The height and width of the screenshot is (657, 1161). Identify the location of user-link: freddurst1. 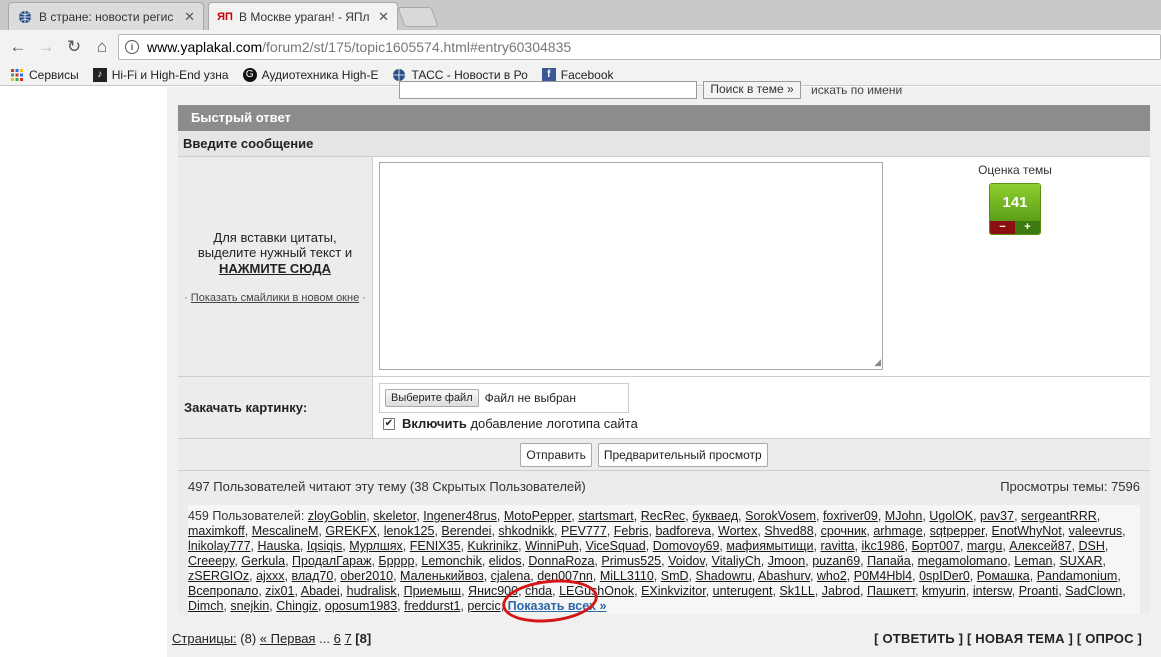
(432, 606).